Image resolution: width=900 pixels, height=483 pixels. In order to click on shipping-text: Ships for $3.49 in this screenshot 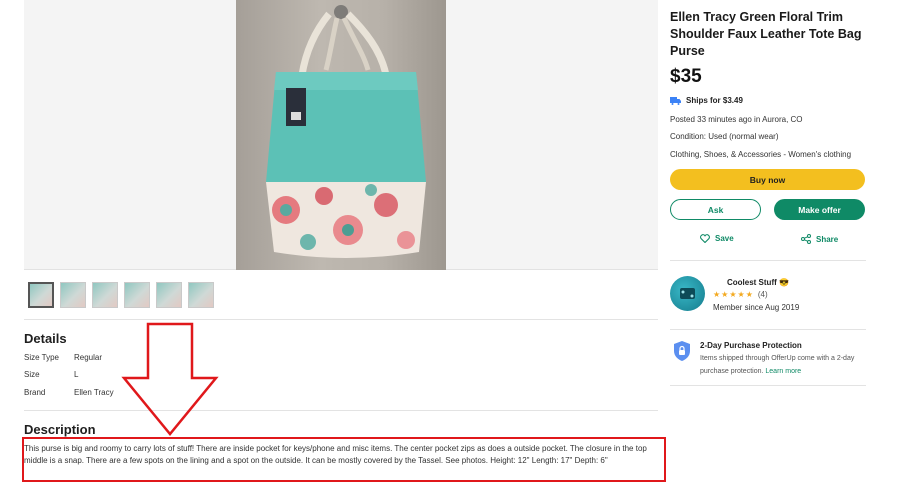, I will do `click(714, 100)`.